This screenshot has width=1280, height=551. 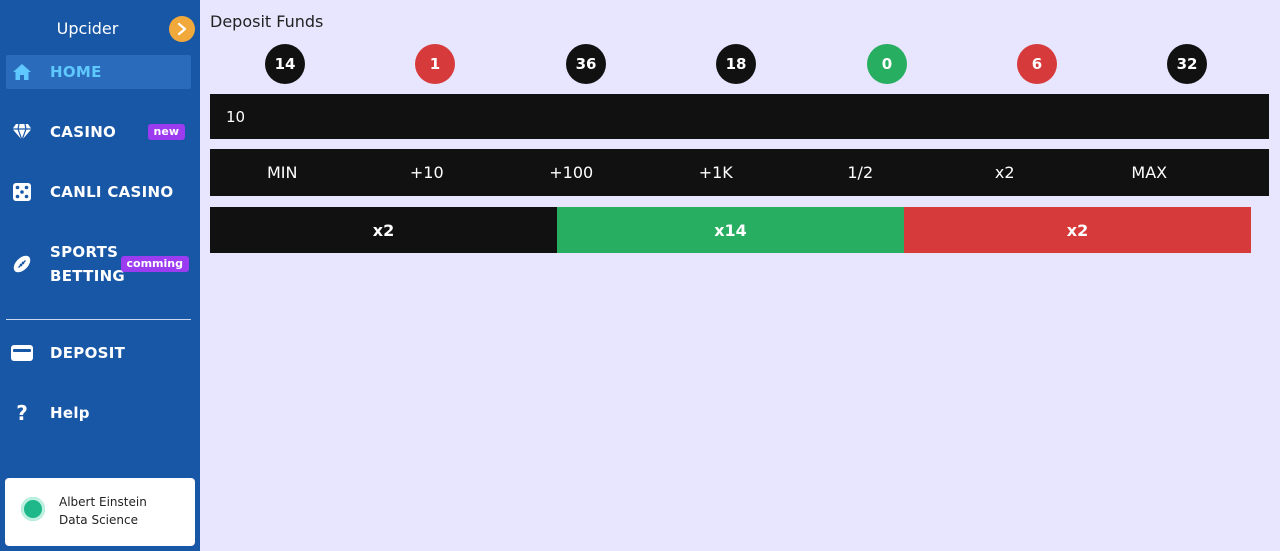 I want to click on brand-name: Upcider, so click(x=87, y=28).